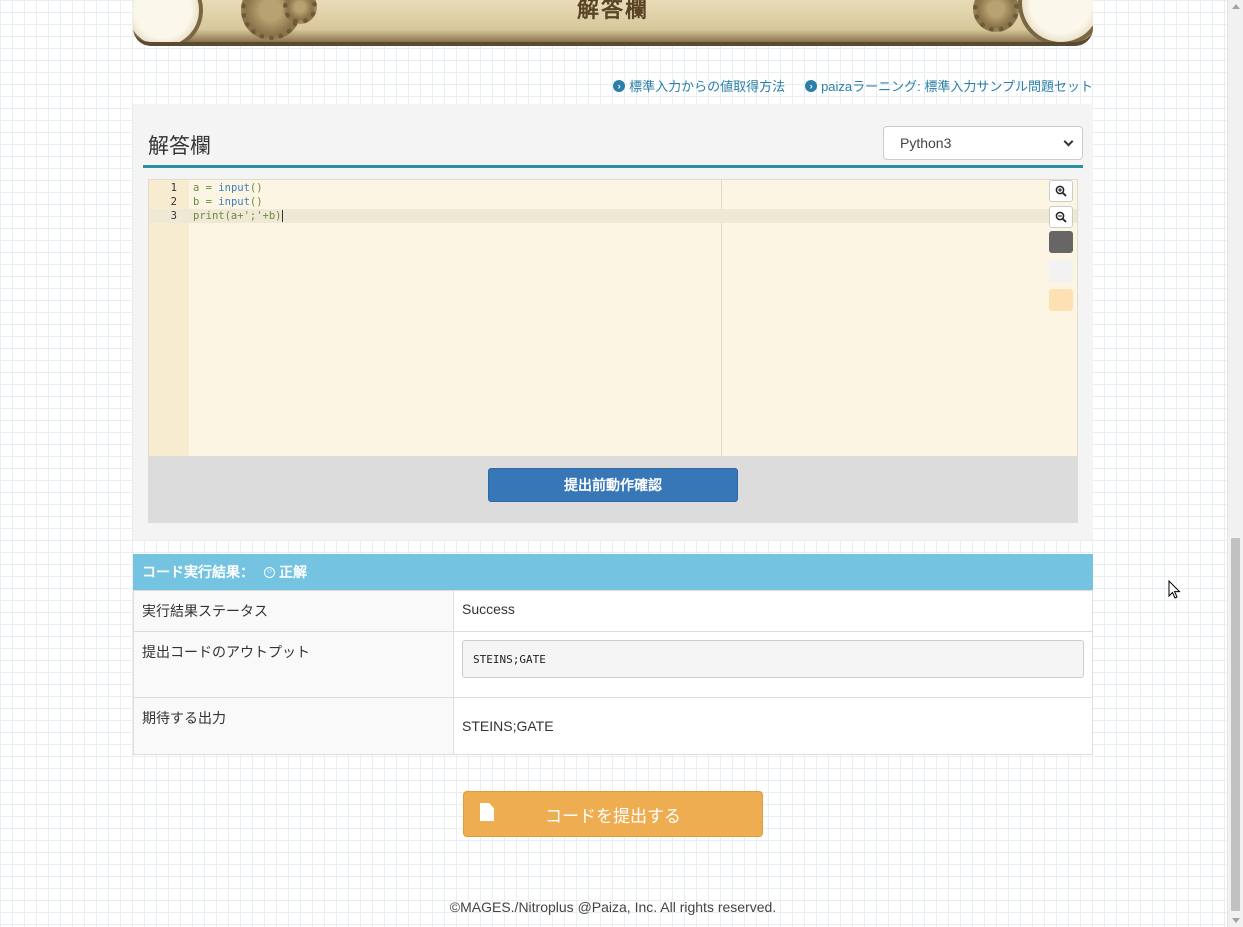 The height and width of the screenshot is (927, 1243). I want to click on pre-submit-check-button: 提出前動作確認, so click(613, 485).